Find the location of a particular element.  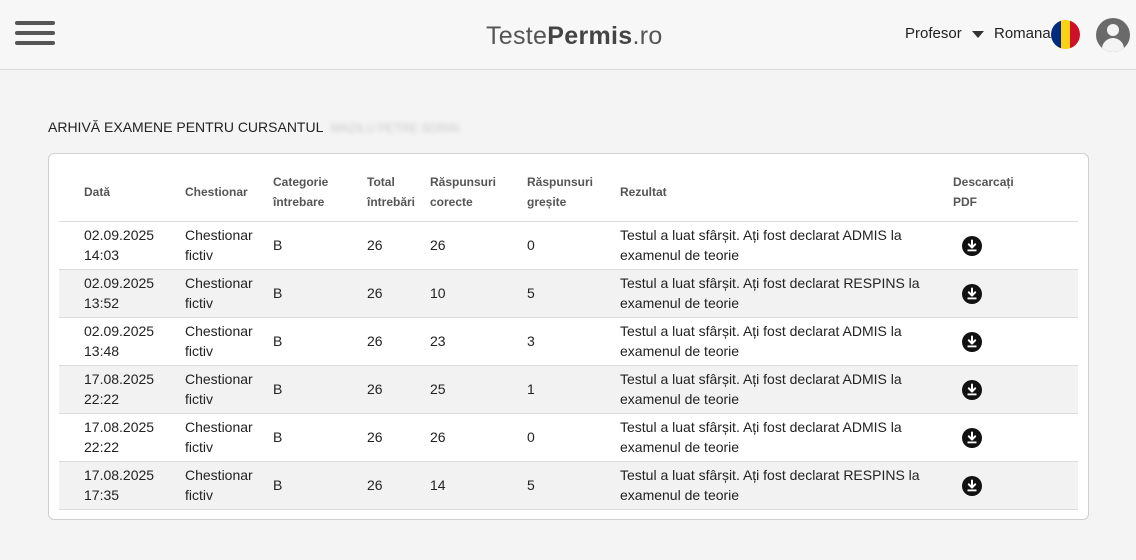

header-category: Categorie întrebare is located at coordinates (301, 193).